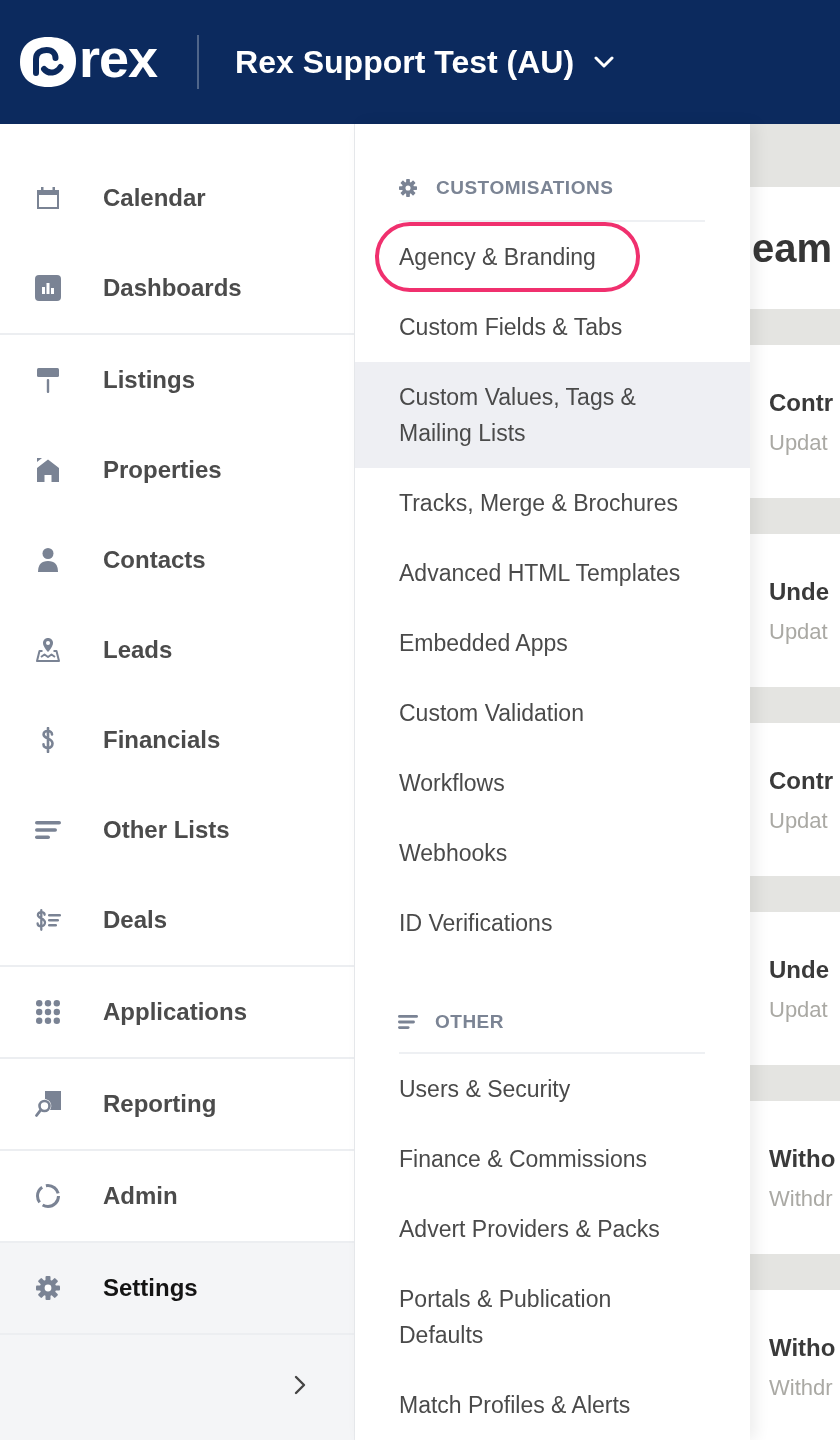 This screenshot has width=840, height=1440. What do you see at coordinates (552, 415) in the screenshot?
I see `menu-item: Custom Values, Tags & Mailing Lists` at bounding box center [552, 415].